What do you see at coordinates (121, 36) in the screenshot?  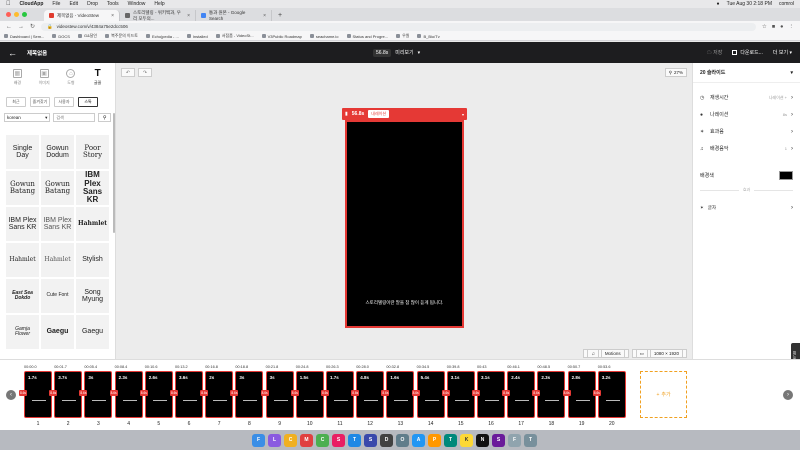 I see `bookmark-item: 복주문의 이드토` at bounding box center [121, 36].